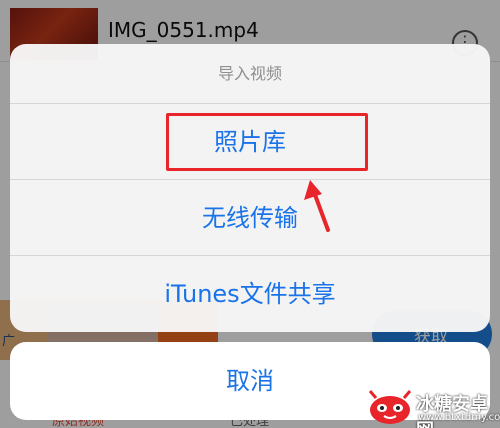 The width and height of the screenshot is (500, 428). What do you see at coordinates (267, 142) in the screenshot?
I see `highlight-box` at bounding box center [267, 142].